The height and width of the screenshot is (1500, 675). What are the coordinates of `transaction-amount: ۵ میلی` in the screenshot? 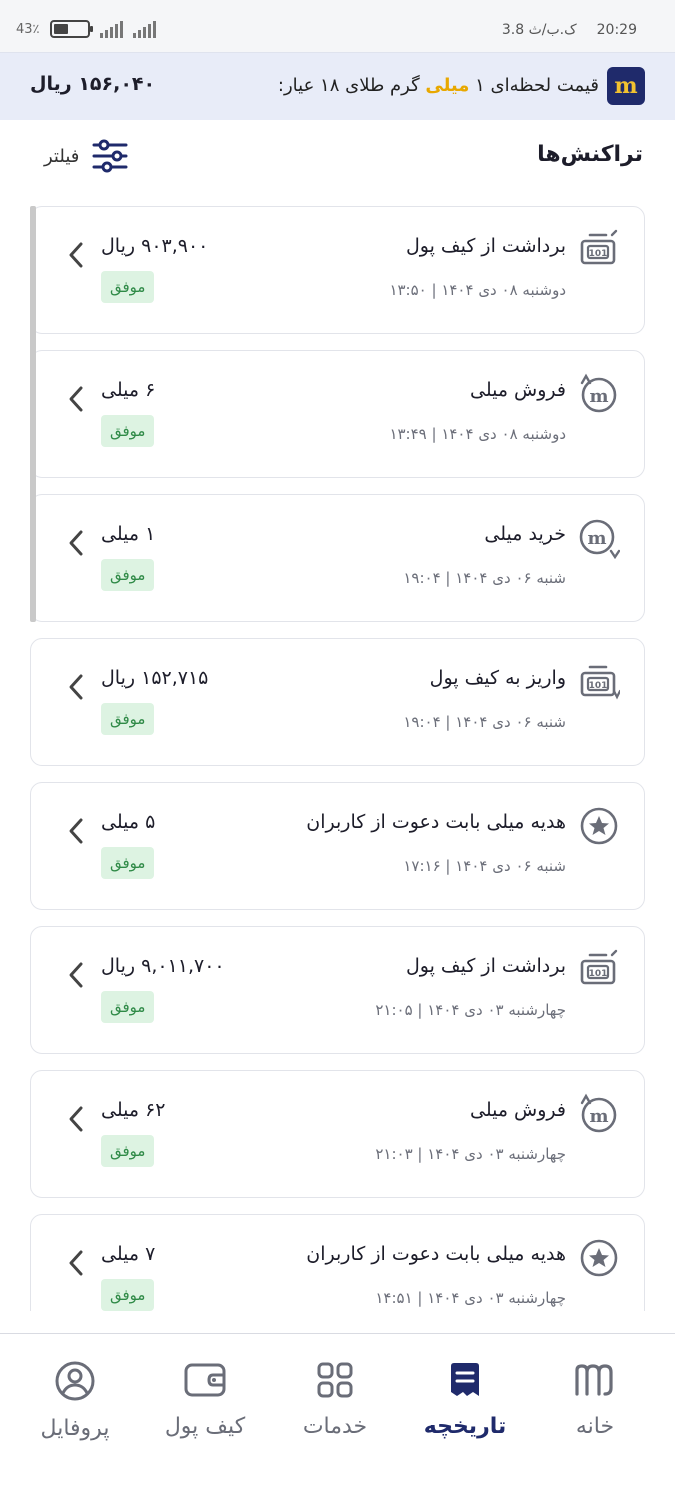 It's located at (128, 822).